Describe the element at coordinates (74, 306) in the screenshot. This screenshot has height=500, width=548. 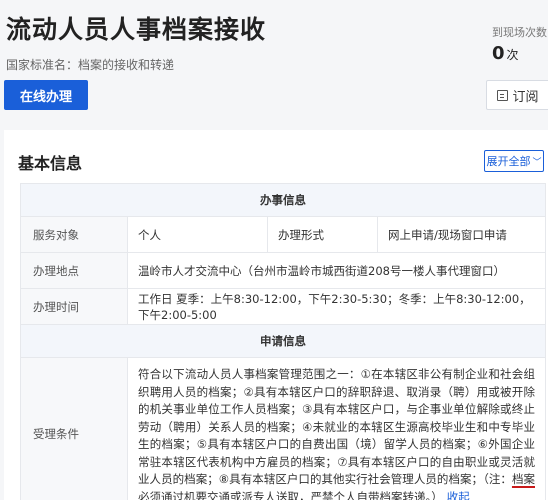
I see `time-label: 办理时间` at that location.